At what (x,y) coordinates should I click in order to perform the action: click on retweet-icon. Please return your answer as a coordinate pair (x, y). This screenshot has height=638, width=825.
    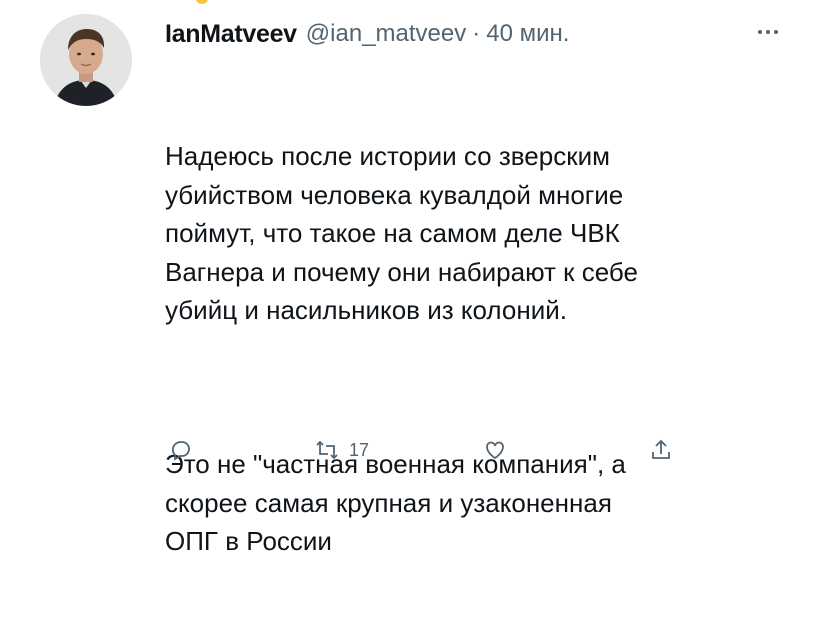
    Looking at the image, I should click on (327, 450).